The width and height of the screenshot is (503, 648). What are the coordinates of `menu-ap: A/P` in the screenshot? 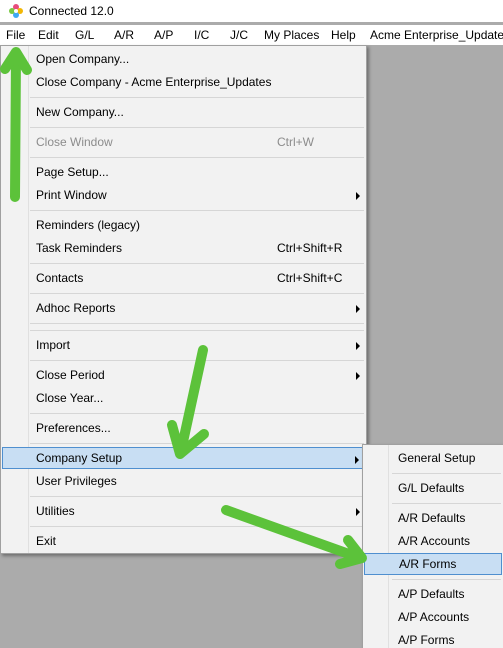 It's located at (163, 35).